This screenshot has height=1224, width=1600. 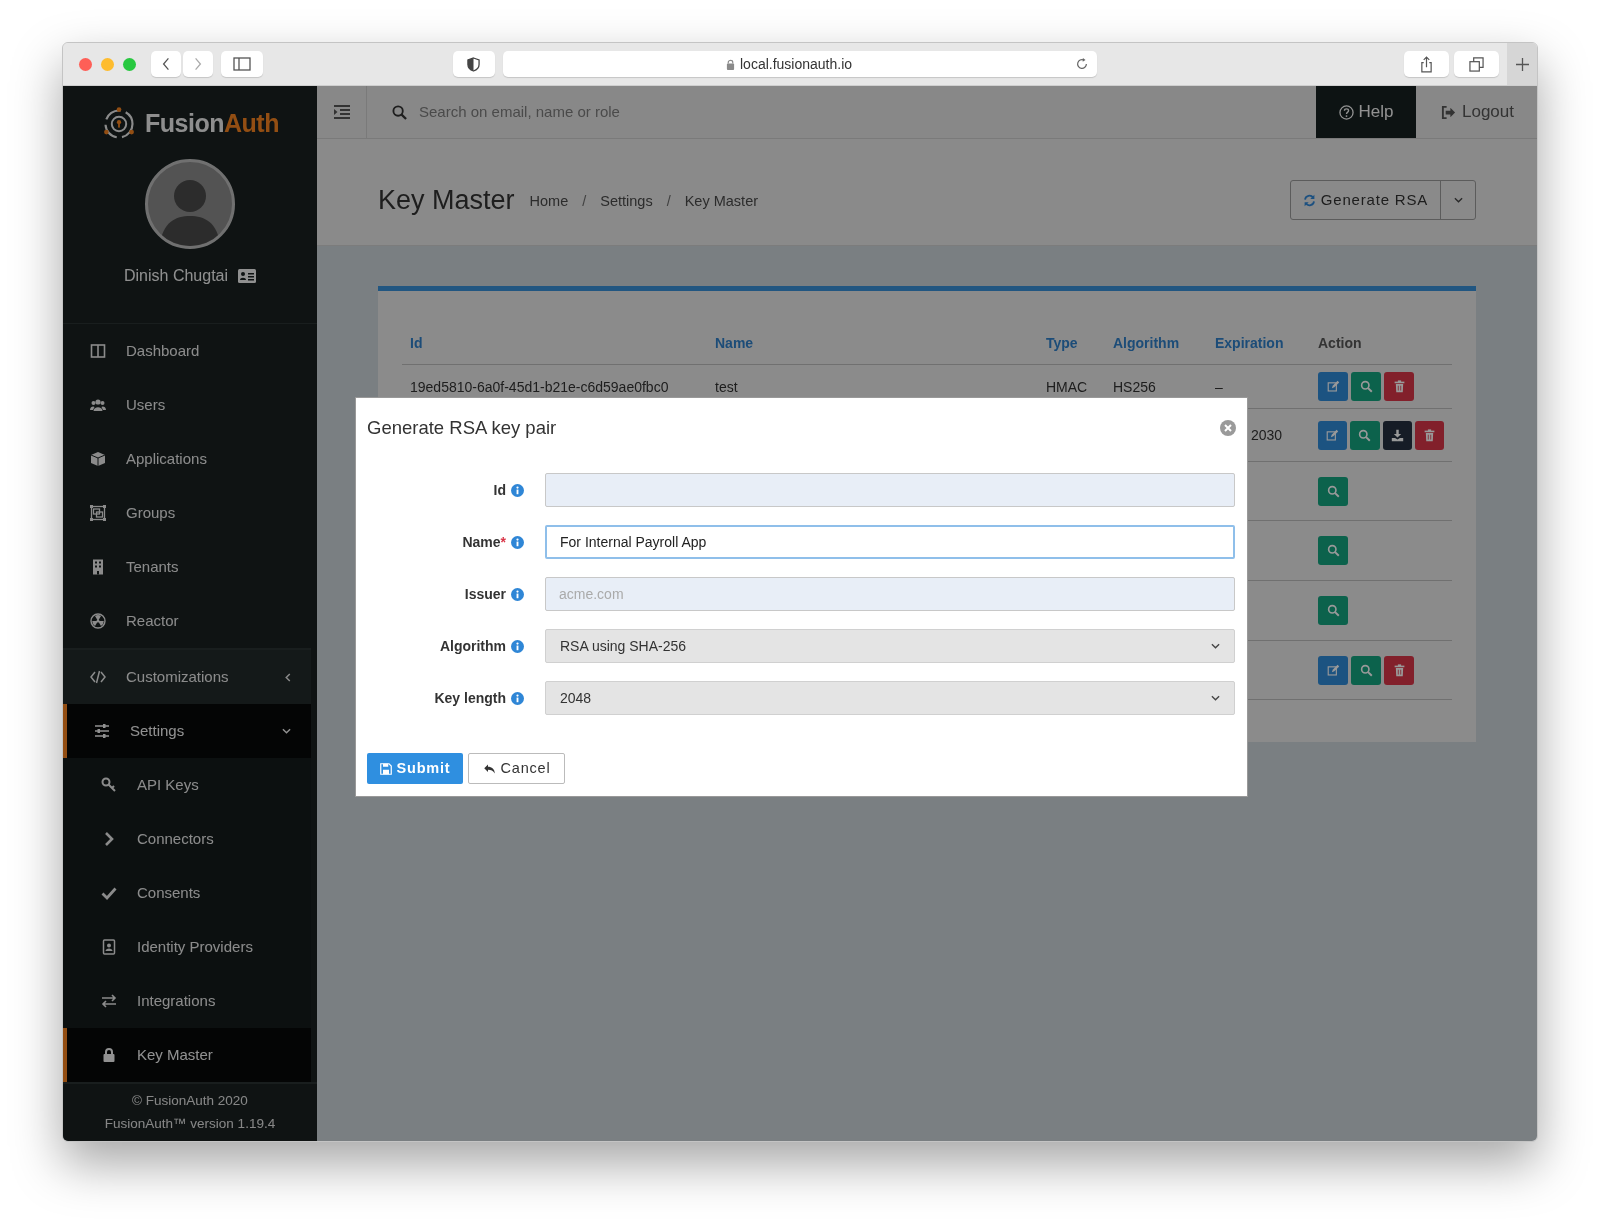 I want to click on page-title: Key Master, so click(x=446, y=200).